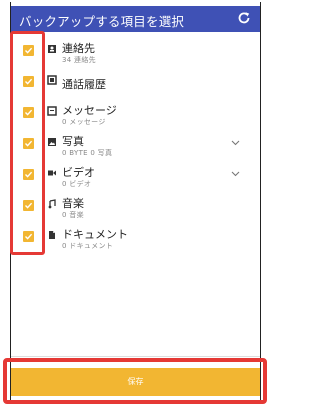  Describe the element at coordinates (84, 122) in the screenshot. I see `item-subtitle: 0 メッセージ` at that location.